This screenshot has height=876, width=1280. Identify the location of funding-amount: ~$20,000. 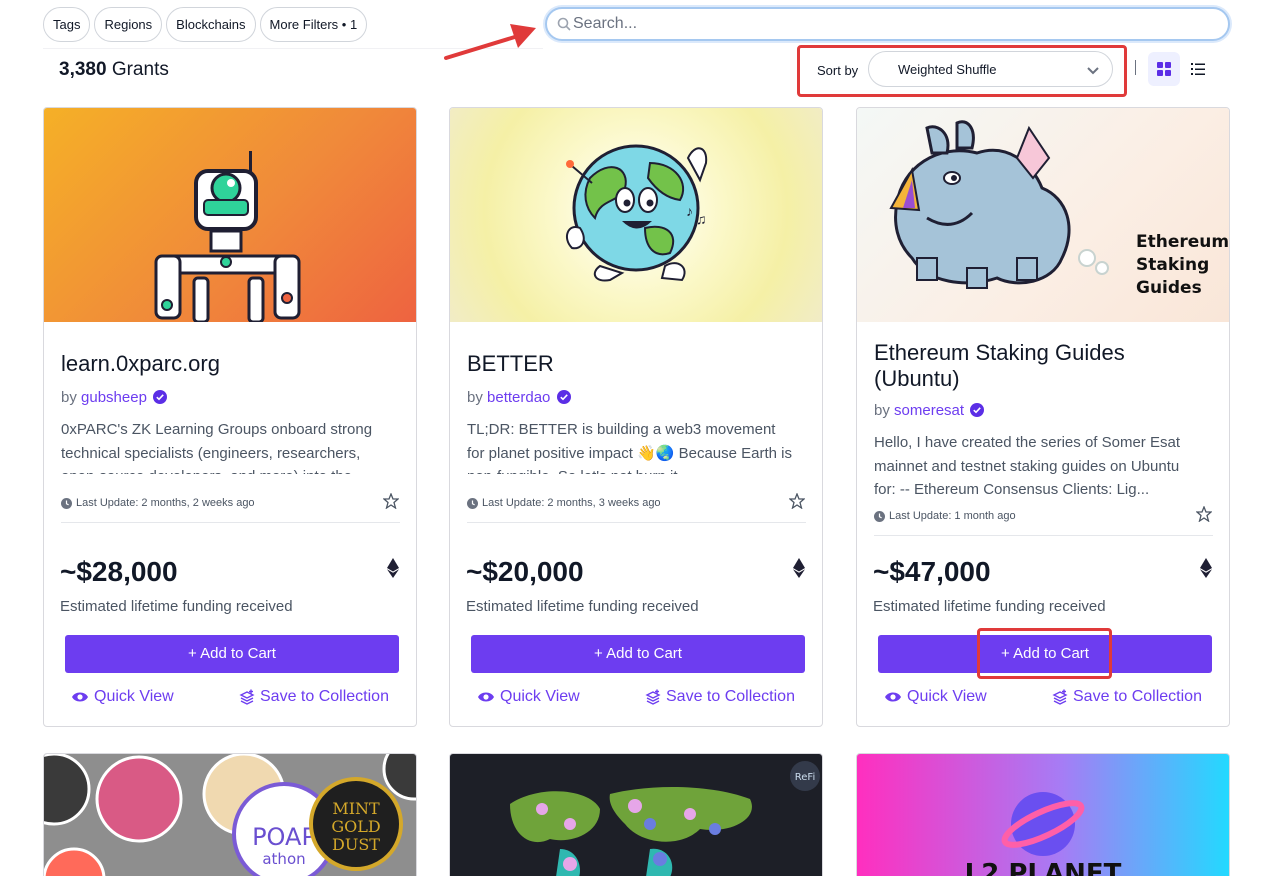
(525, 571).